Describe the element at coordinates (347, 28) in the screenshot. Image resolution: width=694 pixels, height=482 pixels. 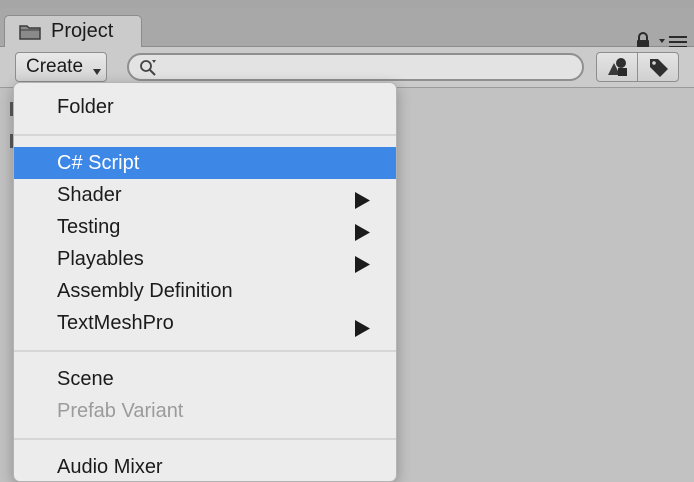
I see `tab-bar: Project` at that location.